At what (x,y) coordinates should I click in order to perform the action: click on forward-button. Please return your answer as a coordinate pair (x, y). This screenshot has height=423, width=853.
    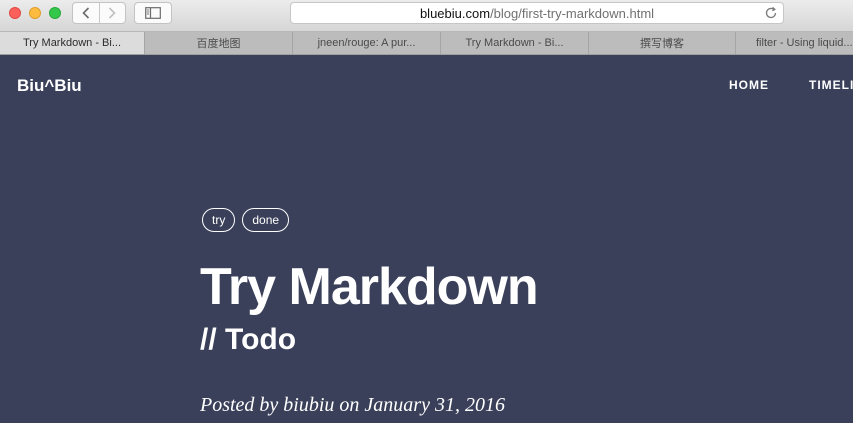
    Looking at the image, I should click on (112, 13).